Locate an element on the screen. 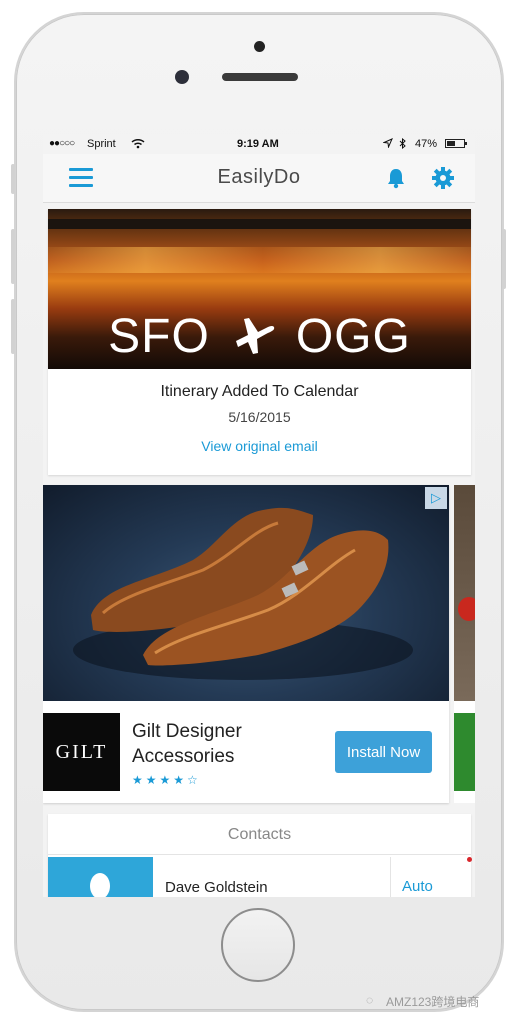 This screenshot has height=1024, width=517. battery-percent: 47% is located at coordinates (426, 144).